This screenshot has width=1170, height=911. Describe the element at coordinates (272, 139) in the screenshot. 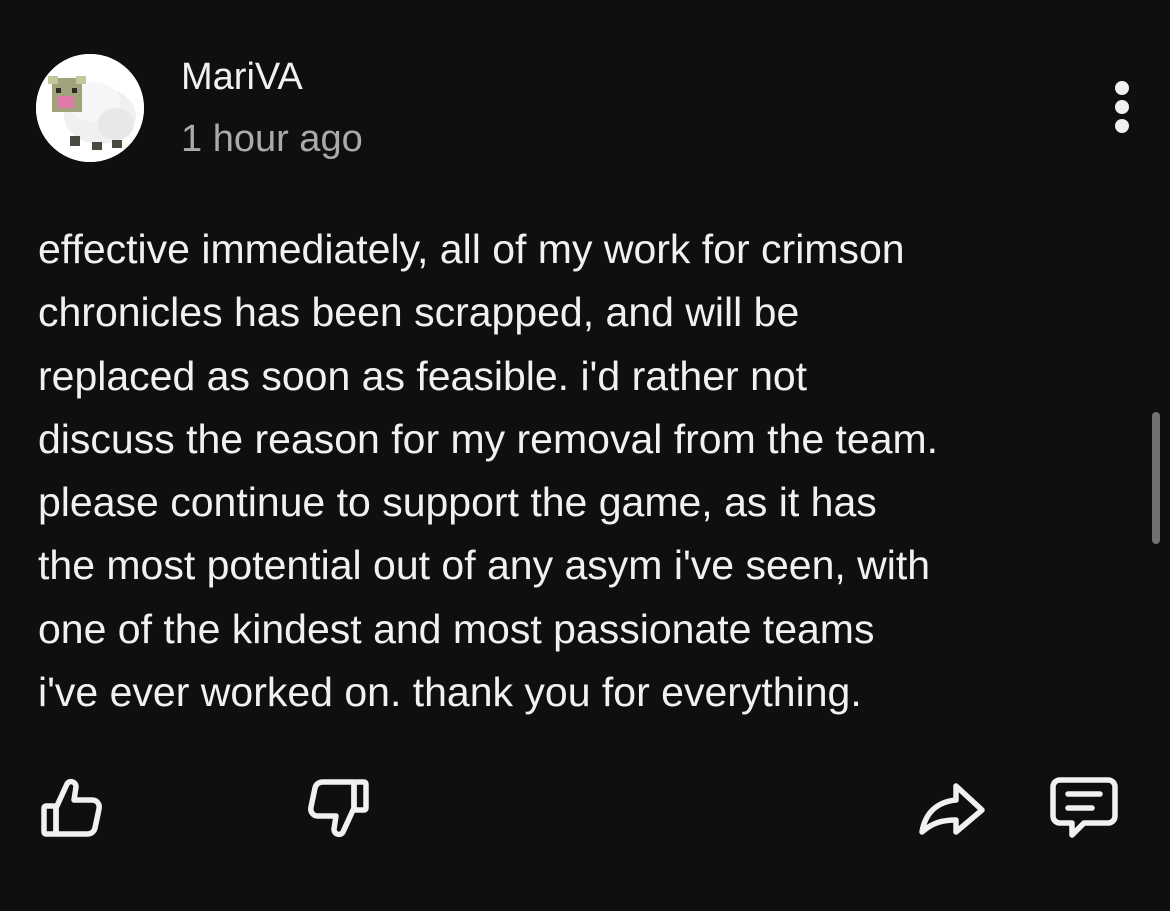

I see `comment-timestamp: 1 hour ago` at that location.